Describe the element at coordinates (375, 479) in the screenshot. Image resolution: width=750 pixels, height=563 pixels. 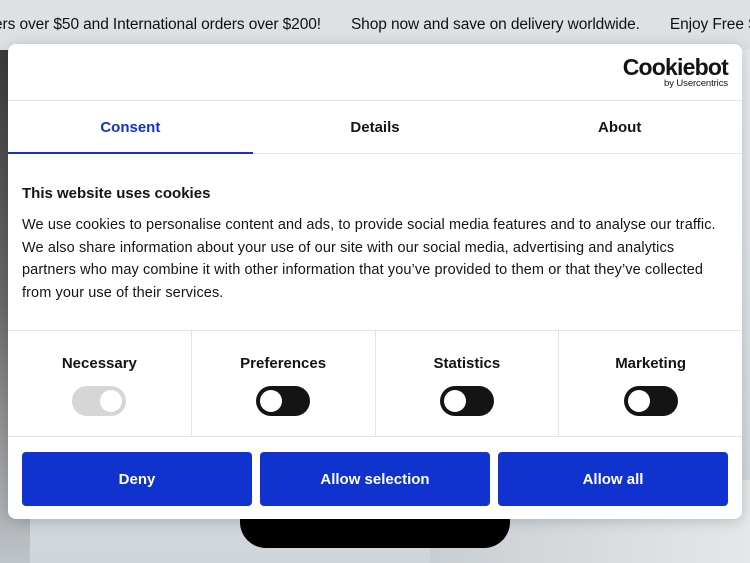
I see `allow-selection-button: Allow selection` at that location.